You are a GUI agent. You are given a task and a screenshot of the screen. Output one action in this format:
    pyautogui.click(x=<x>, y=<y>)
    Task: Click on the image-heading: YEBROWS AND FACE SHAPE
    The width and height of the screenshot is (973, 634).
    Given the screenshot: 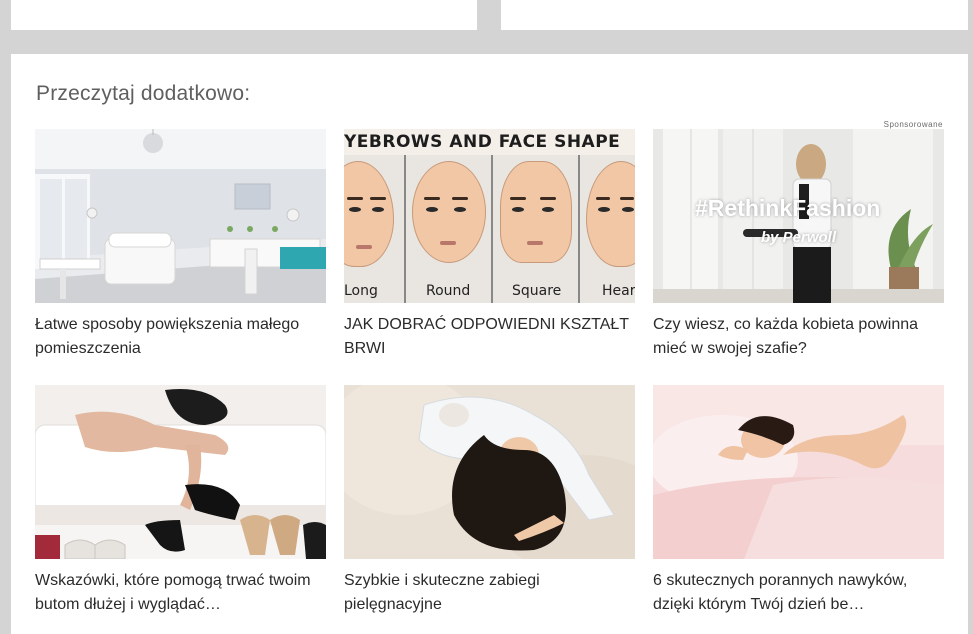 What is the action you would take?
    pyautogui.click(x=482, y=142)
    